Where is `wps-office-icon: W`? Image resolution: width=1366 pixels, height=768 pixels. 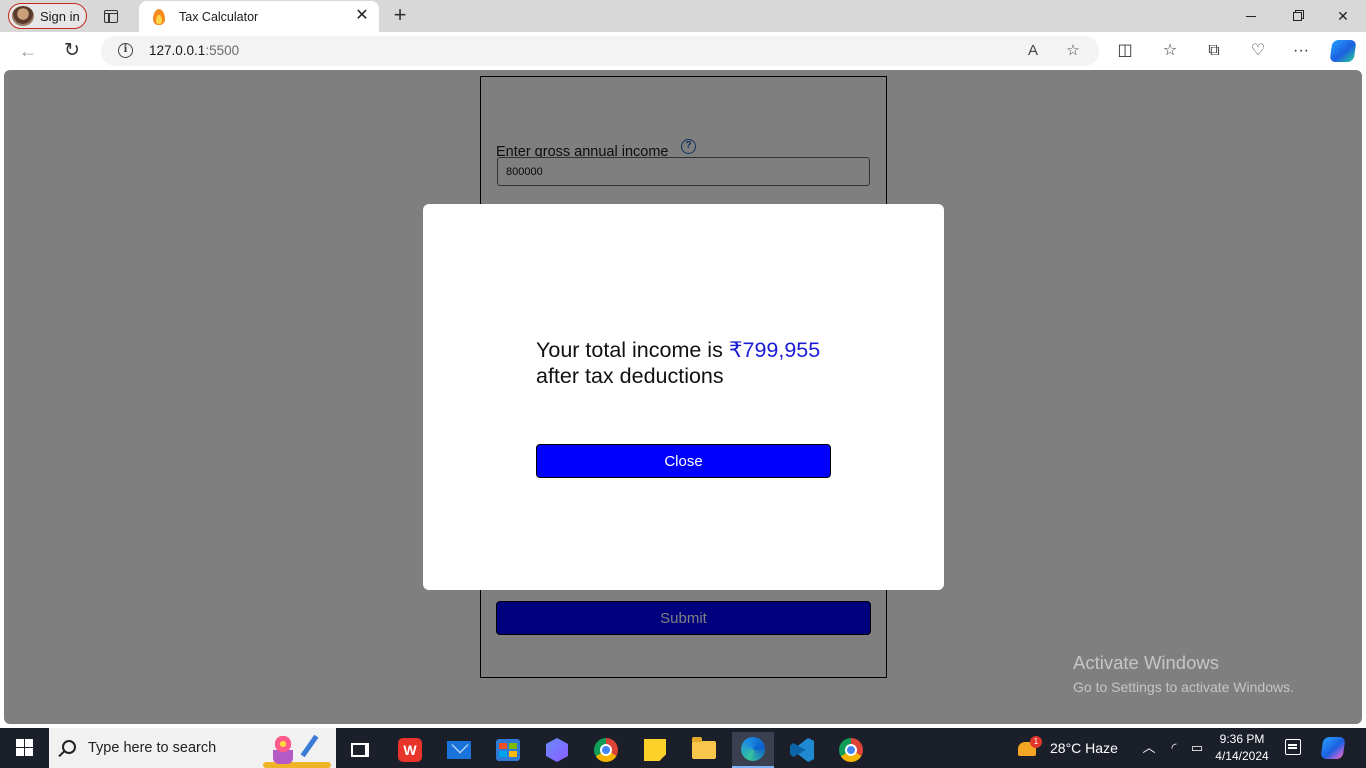
wps-office-icon: W is located at coordinates (410, 750).